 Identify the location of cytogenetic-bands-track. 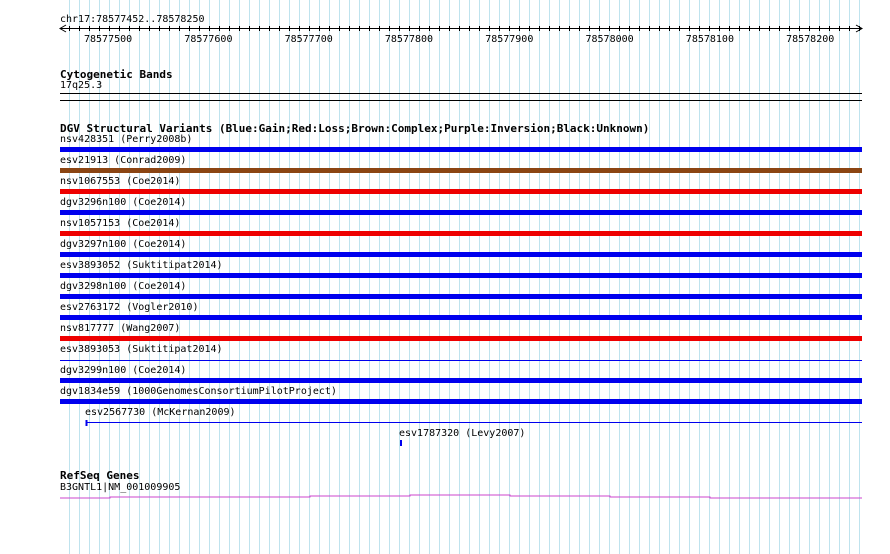
(461, 97).